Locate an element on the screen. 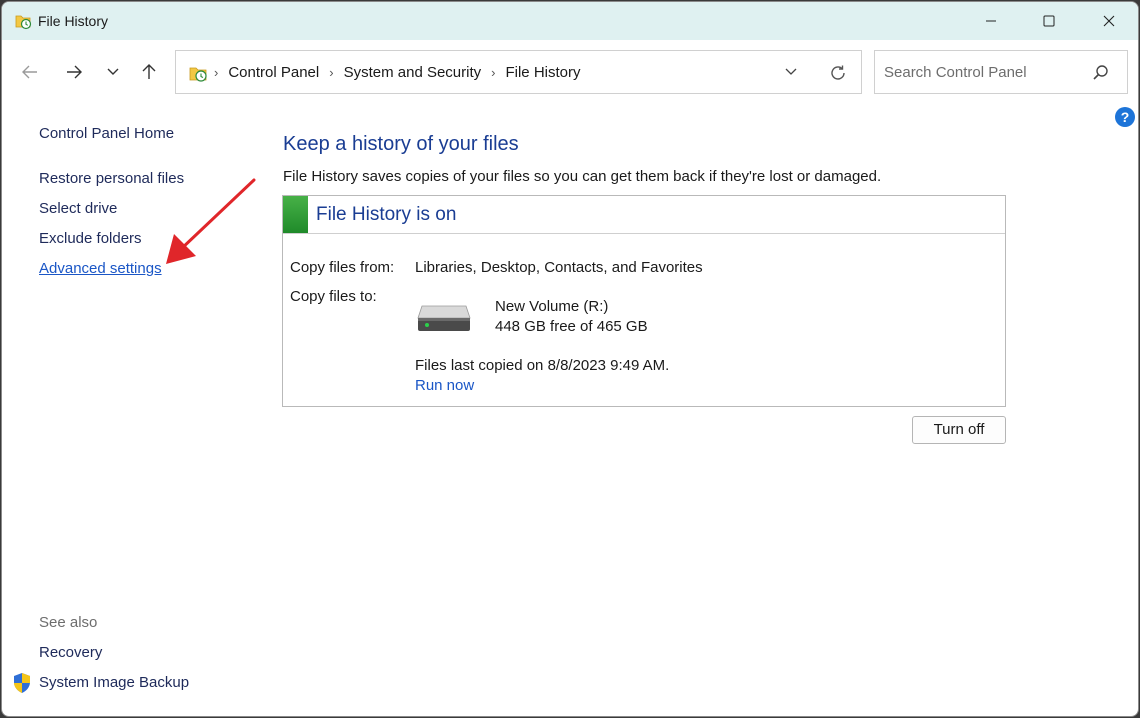  refresh-button is located at coordinates (838, 73).